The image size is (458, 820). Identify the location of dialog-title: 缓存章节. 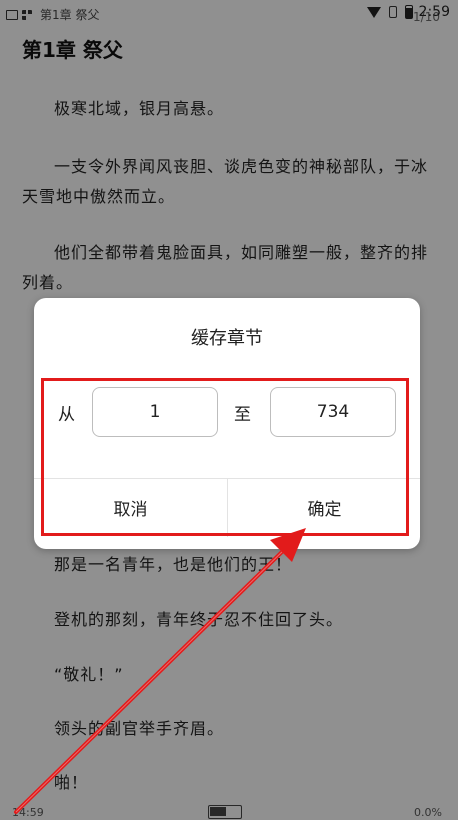
(227, 338).